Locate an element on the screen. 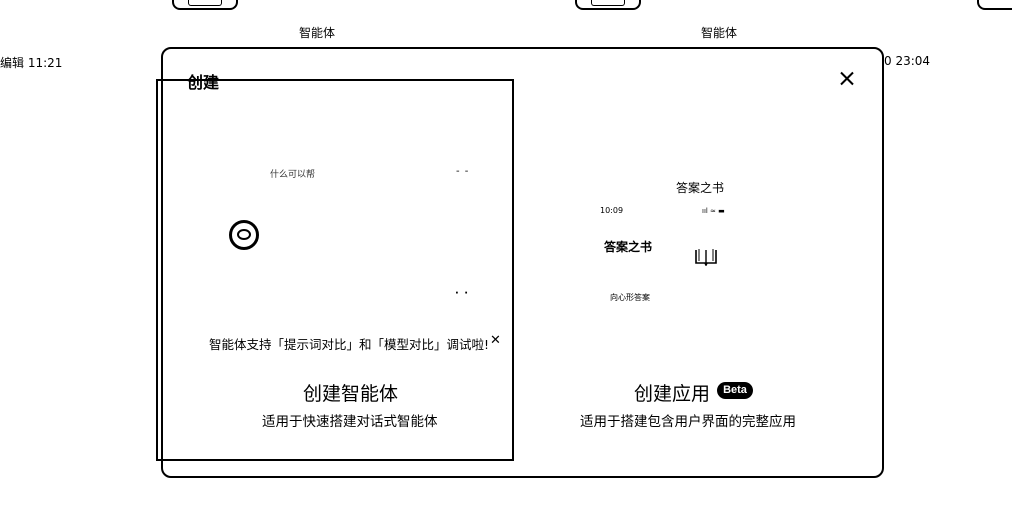  agent-preview-caption: 什么可以帮 is located at coordinates (293, 175).